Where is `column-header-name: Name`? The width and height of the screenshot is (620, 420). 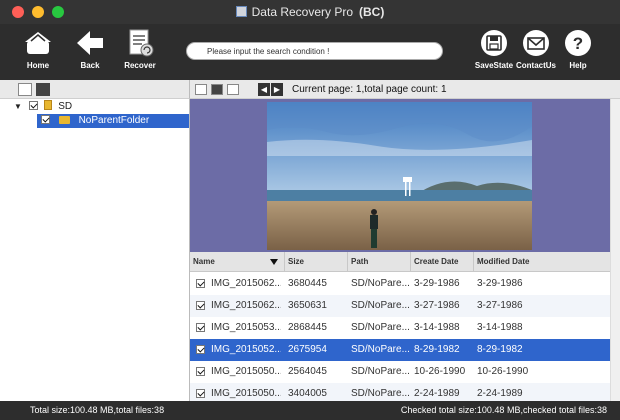
column-header-name: Name is located at coordinates (237, 262).